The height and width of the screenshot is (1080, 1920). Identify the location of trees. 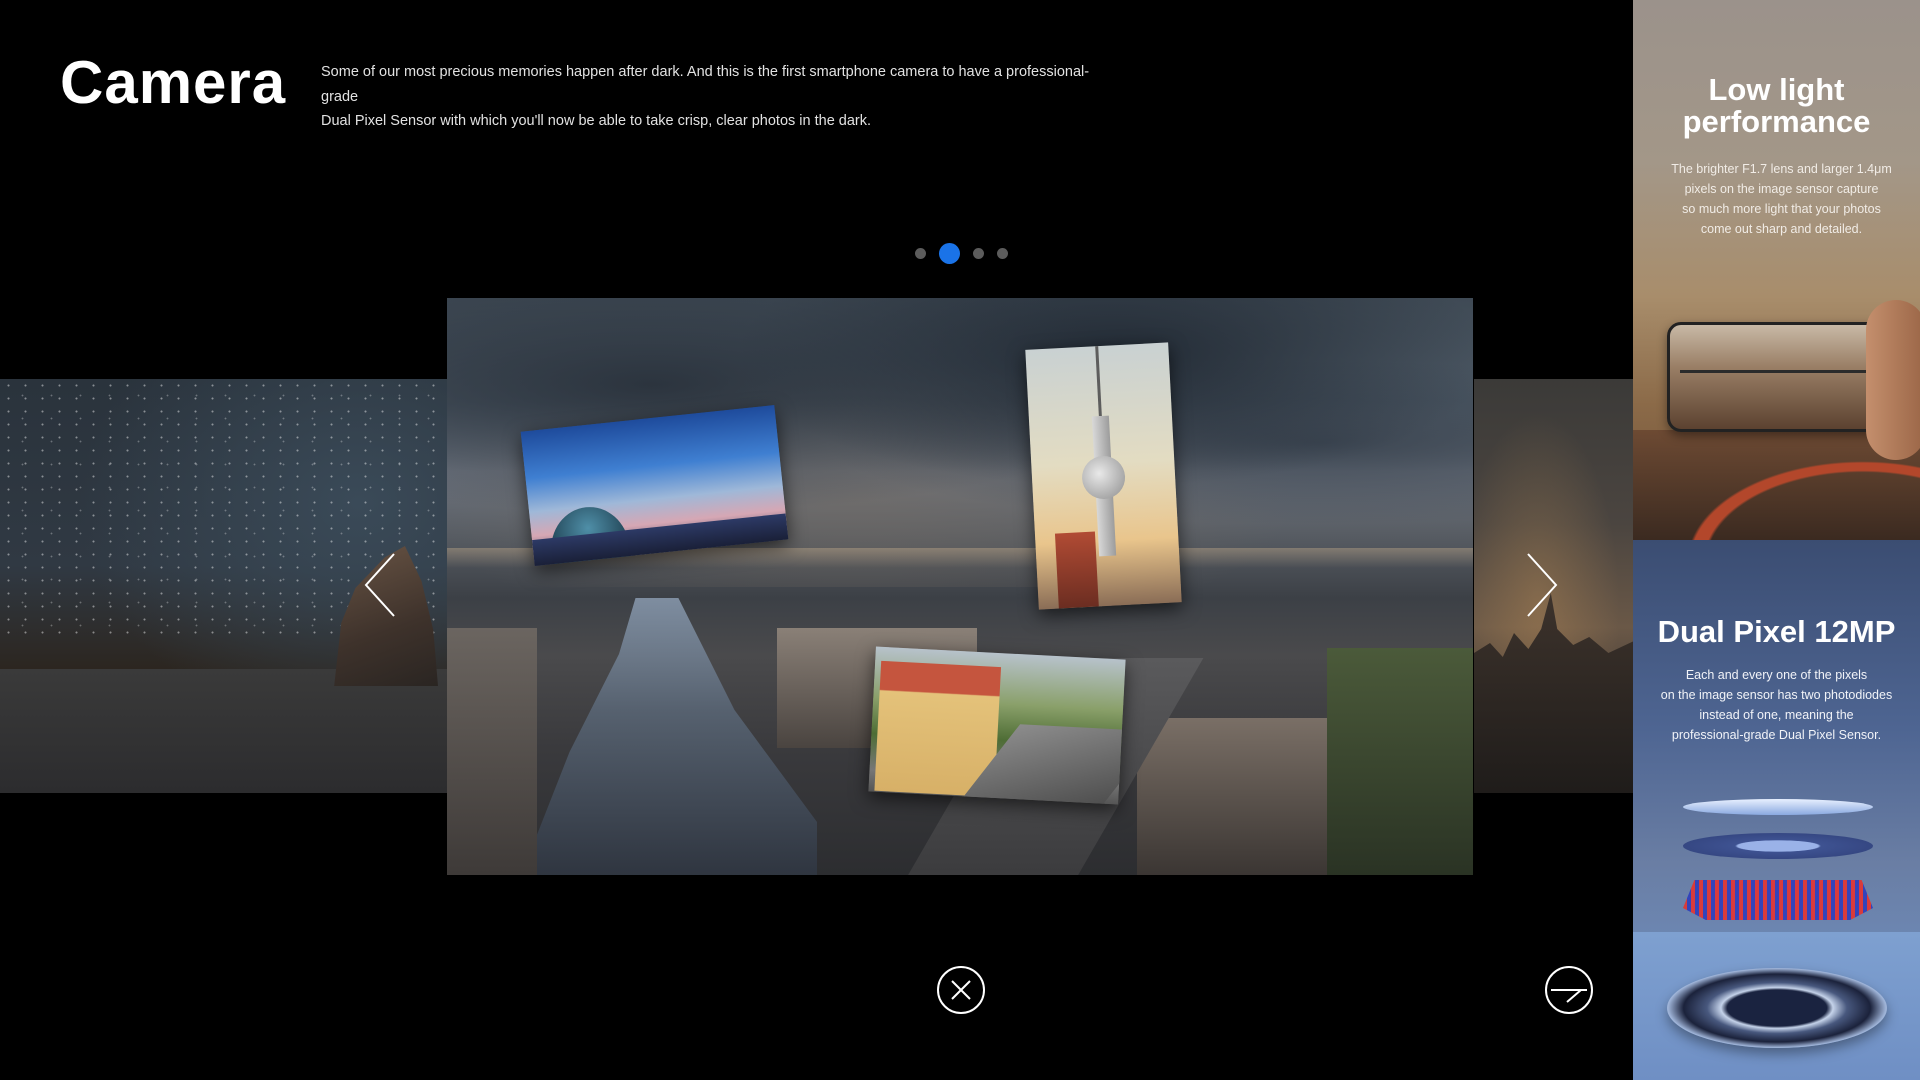
(1400, 761).